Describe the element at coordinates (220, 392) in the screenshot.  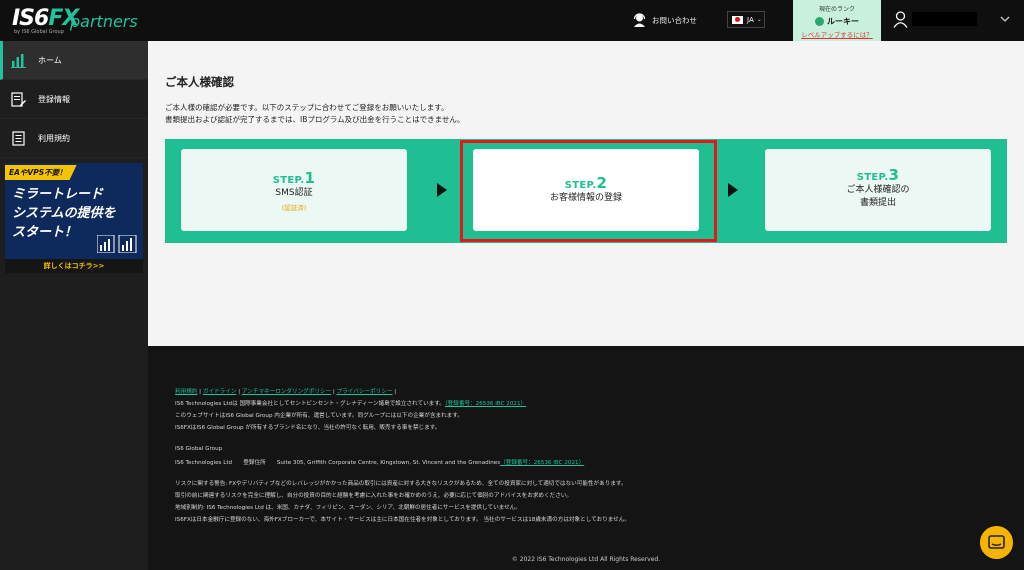
I see `footer-link-guidelines: ガイドライン` at that location.